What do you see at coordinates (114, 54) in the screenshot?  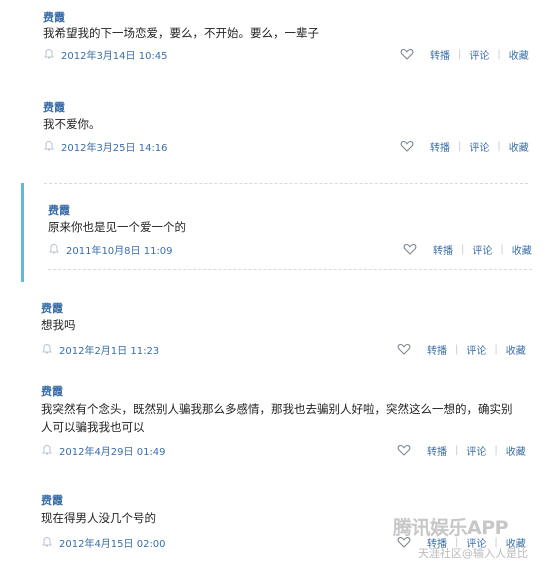 I see `post-time: 2012年3月14日 10:45` at bounding box center [114, 54].